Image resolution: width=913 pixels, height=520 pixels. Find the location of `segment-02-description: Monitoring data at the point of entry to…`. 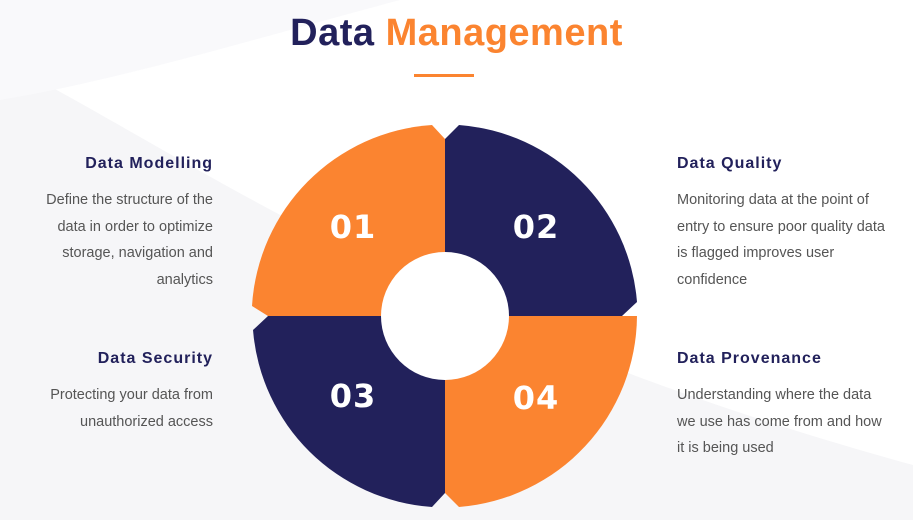

segment-02-description: Monitoring data at the point of entry to… is located at coordinates (781, 240).